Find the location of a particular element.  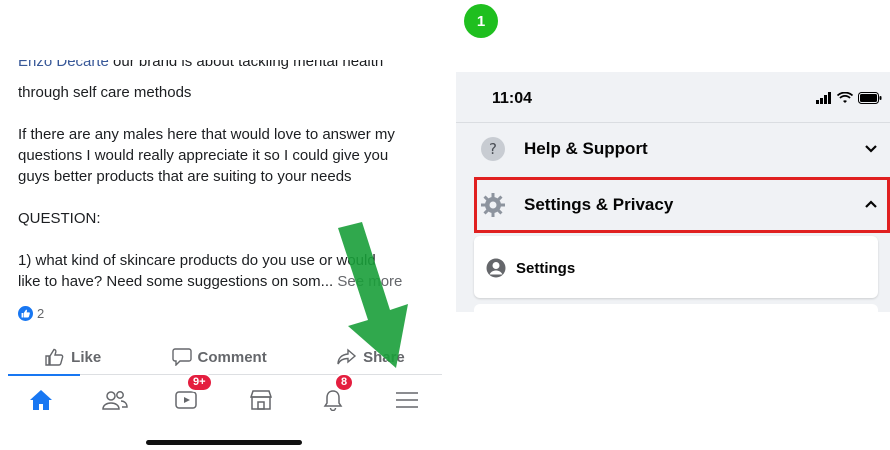

user-avatar-icon is located at coordinates (496, 268).